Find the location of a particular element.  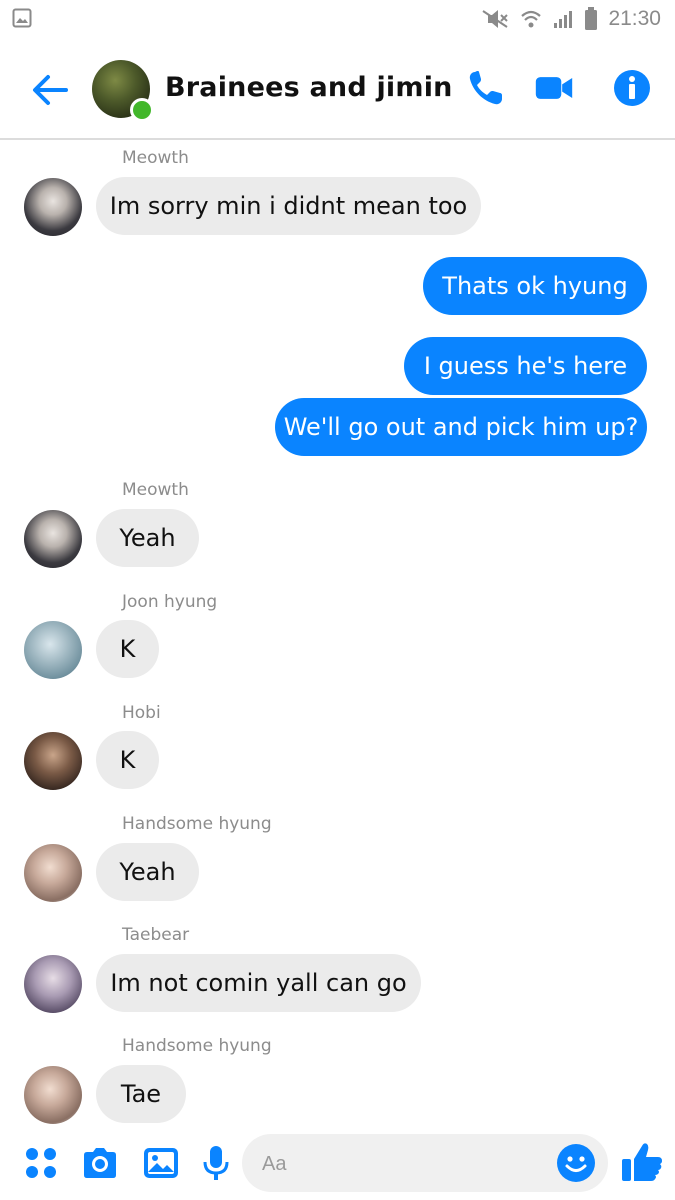

conversation-header: Brainees and jimin is located at coordinates (337, 89).